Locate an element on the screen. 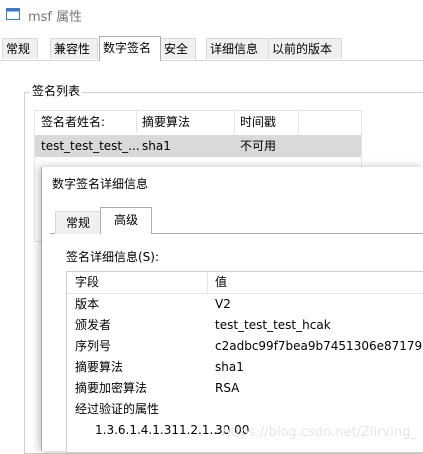 The width and height of the screenshot is (423, 454). table-row: 摘要加密算法 RSA is located at coordinates (245, 388).